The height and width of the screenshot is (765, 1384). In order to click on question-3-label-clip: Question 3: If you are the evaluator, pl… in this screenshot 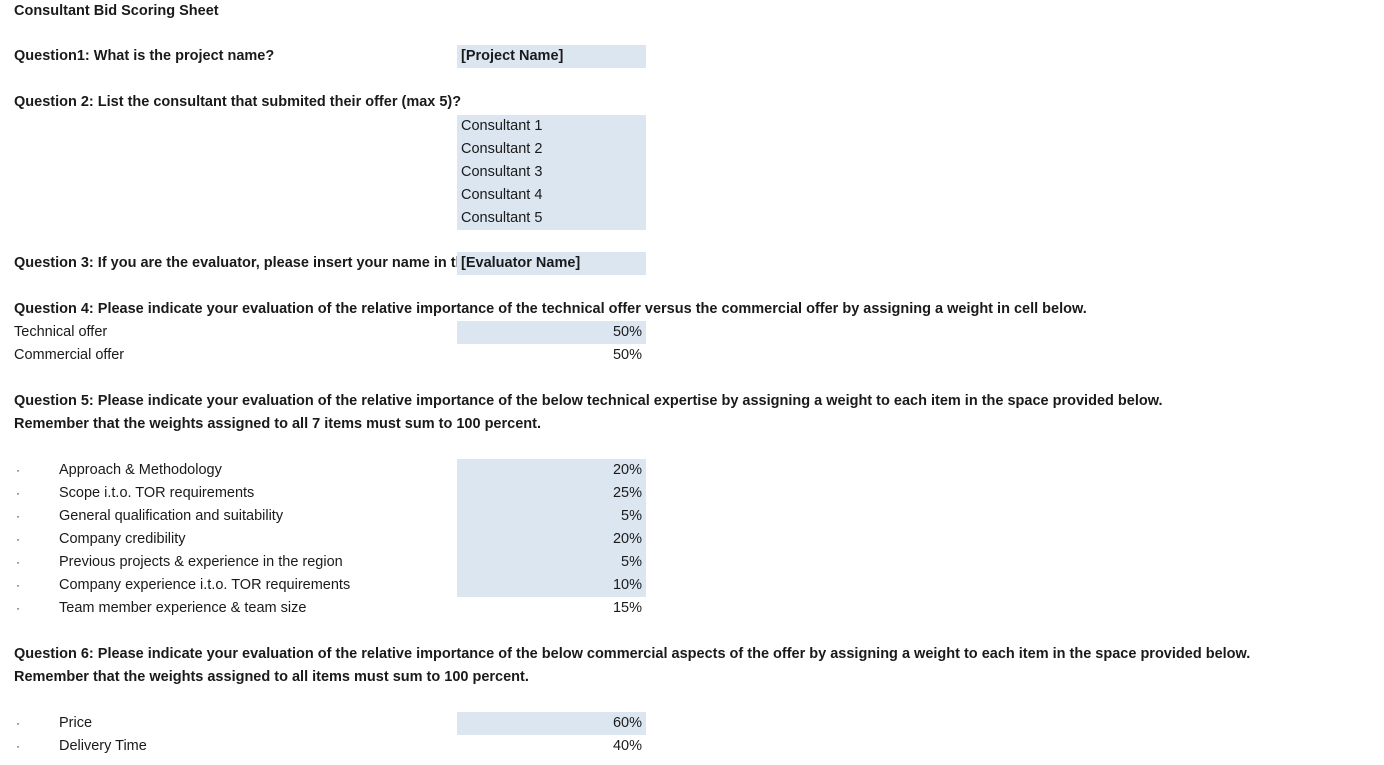, I will do `click(228, 263)`.